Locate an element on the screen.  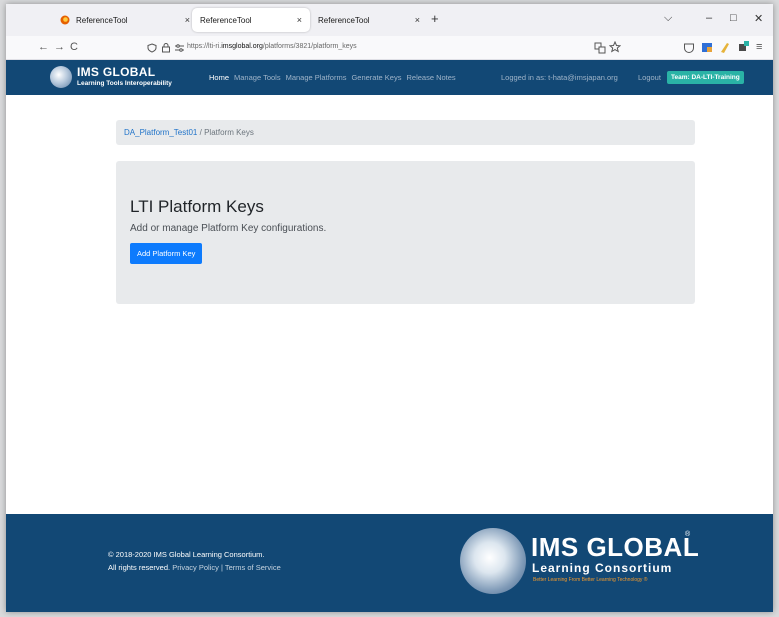
footer-logo-subtitle: Learning Consortium is located at coordinates (602, 568).